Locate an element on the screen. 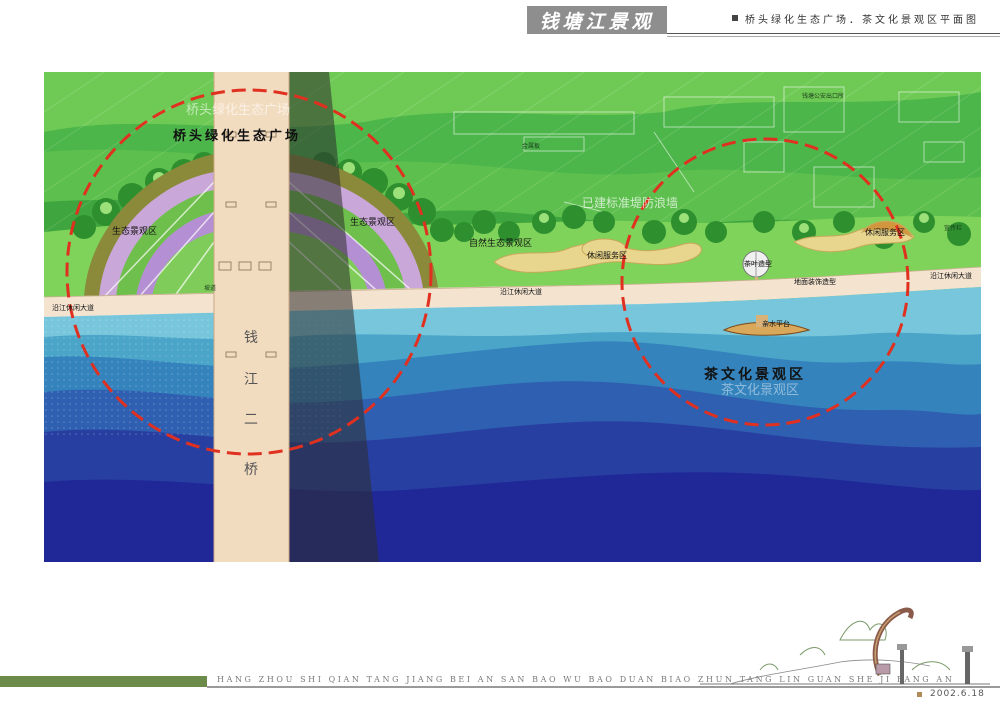 The image size is (1000, 707). title-banner: 钱塘江景观 is located at coordinates (597, 20).